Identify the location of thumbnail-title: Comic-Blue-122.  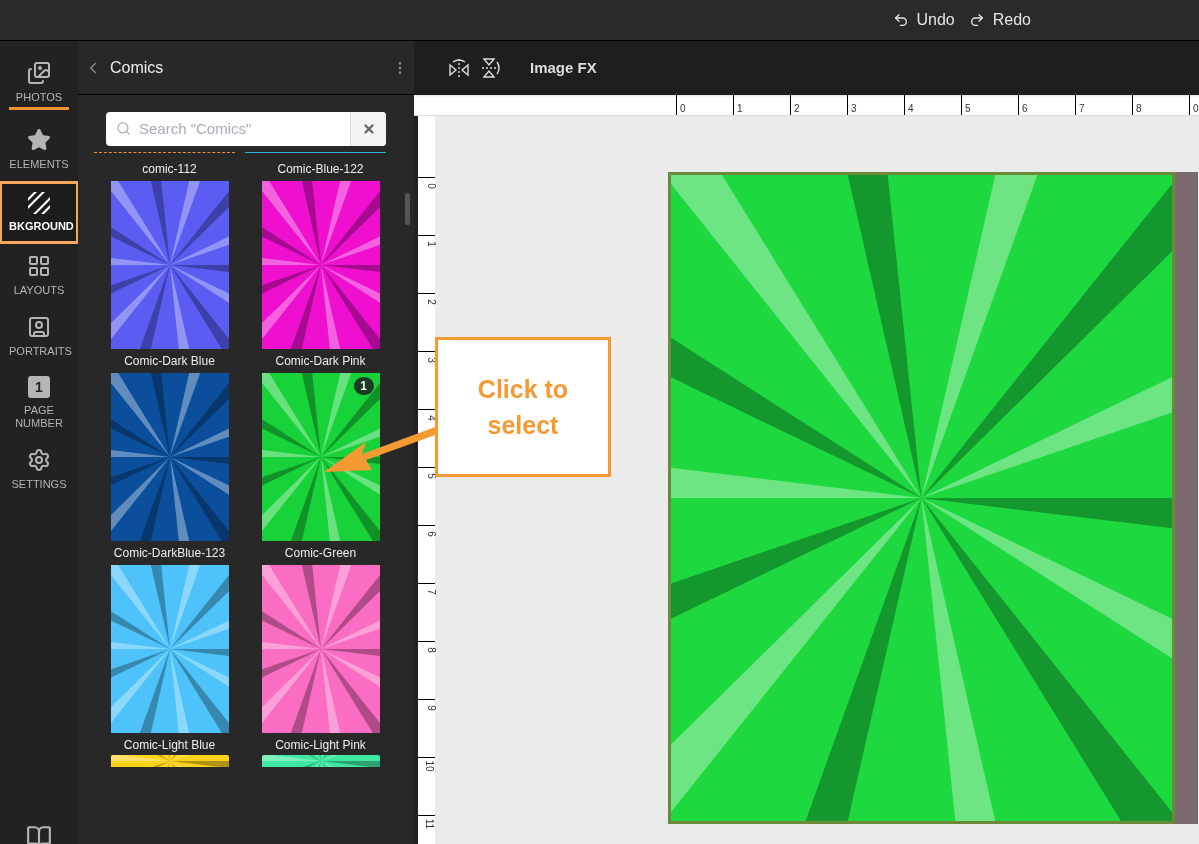
(320, 169).